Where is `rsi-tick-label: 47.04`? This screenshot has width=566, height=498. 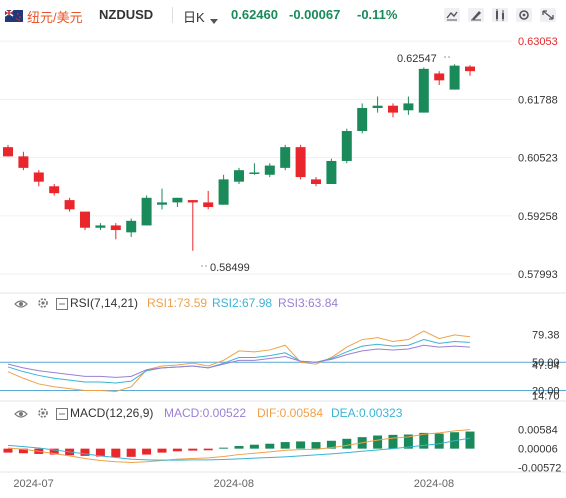 rsi-tick-label: 47.04 is located at coordinates (546, 366).